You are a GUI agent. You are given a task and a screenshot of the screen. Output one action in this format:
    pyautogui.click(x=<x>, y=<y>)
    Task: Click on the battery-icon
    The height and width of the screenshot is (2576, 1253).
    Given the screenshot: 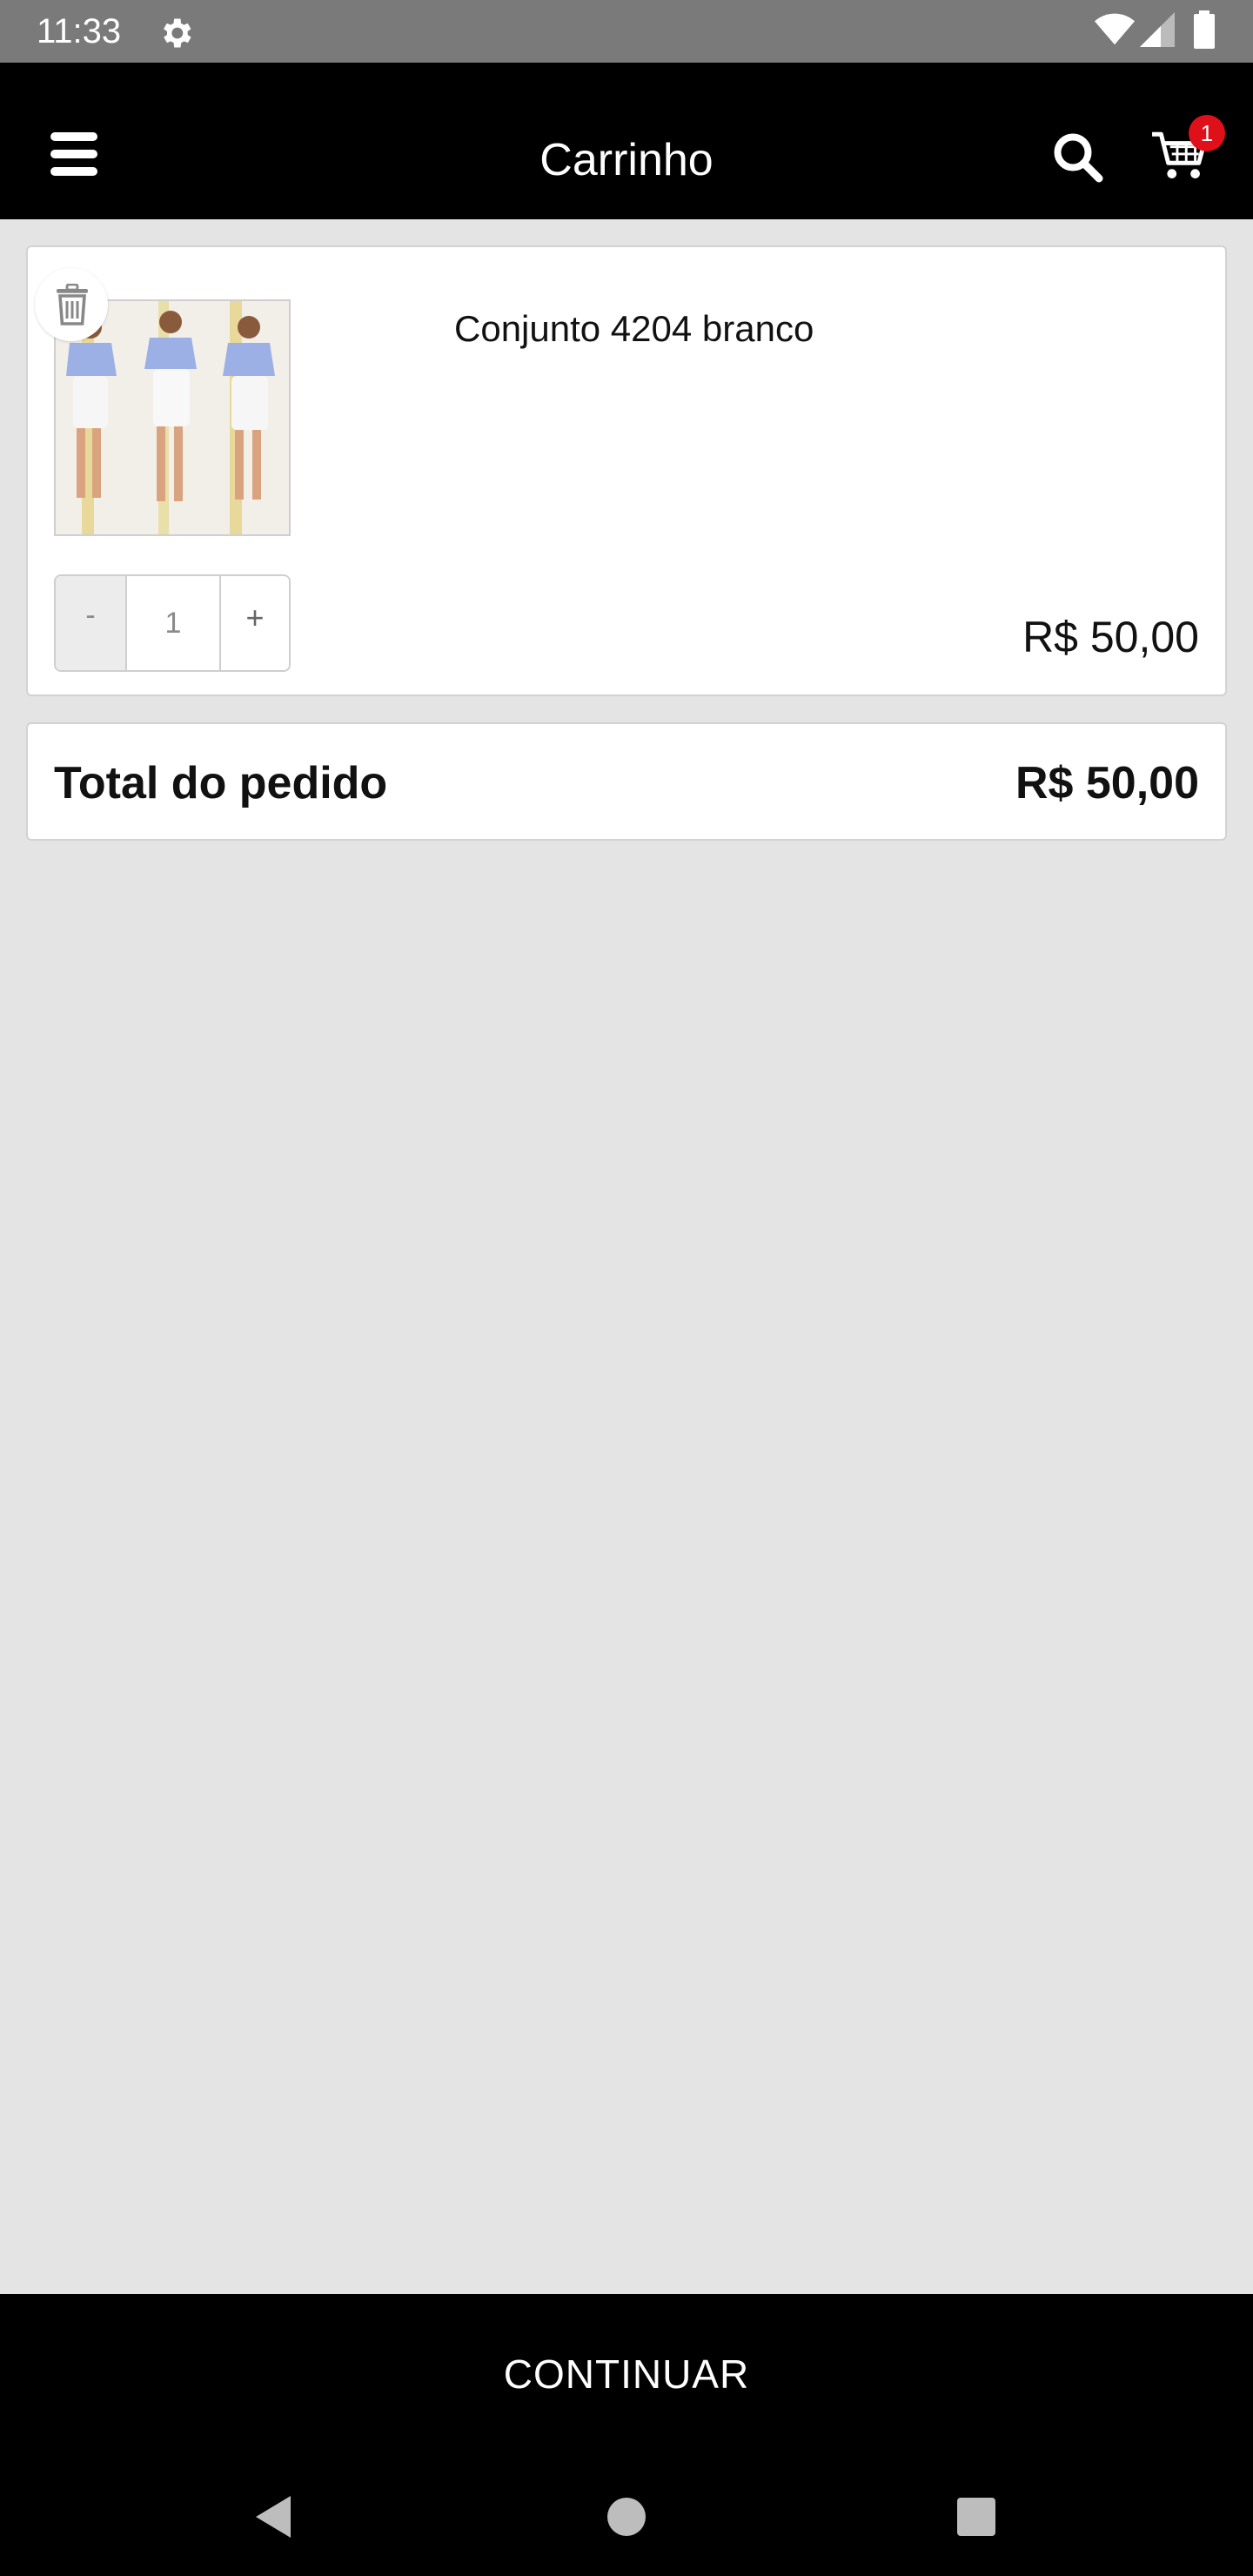 What is the action you would take?
    pyautogui.click(x=1204, y=29)
    